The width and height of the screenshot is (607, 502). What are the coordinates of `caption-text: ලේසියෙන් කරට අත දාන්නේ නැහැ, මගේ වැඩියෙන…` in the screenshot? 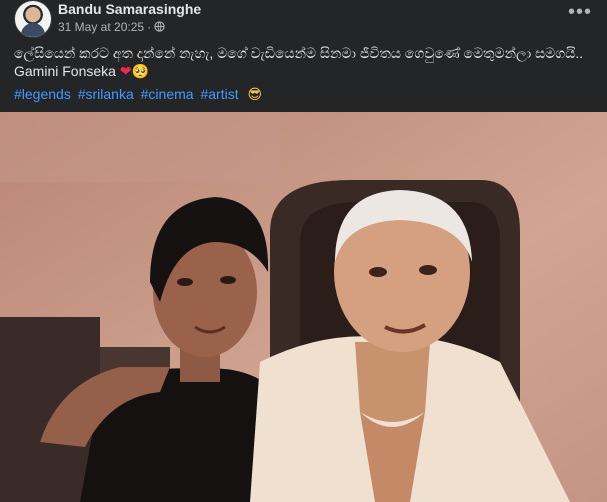 It's located at (299, 62).